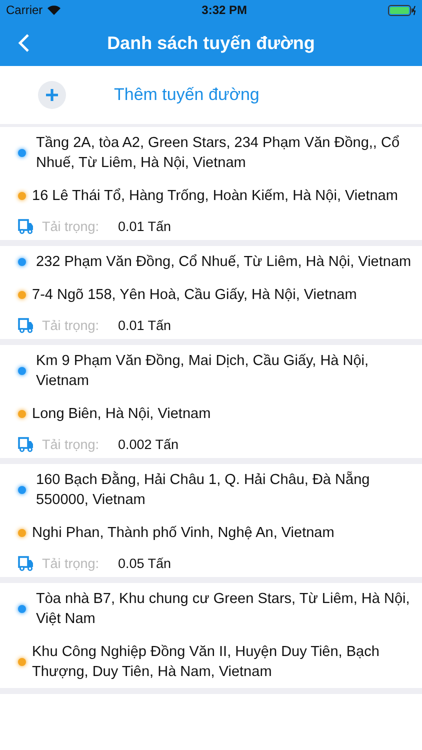  Describe the element at coordinates (203, 371) in the screenshot. I see `origin-address: Km 9 Phạm Văn Đồng, Mai Dịch, Cầu Giấy, Hà Nội, Vietnam` at that location.